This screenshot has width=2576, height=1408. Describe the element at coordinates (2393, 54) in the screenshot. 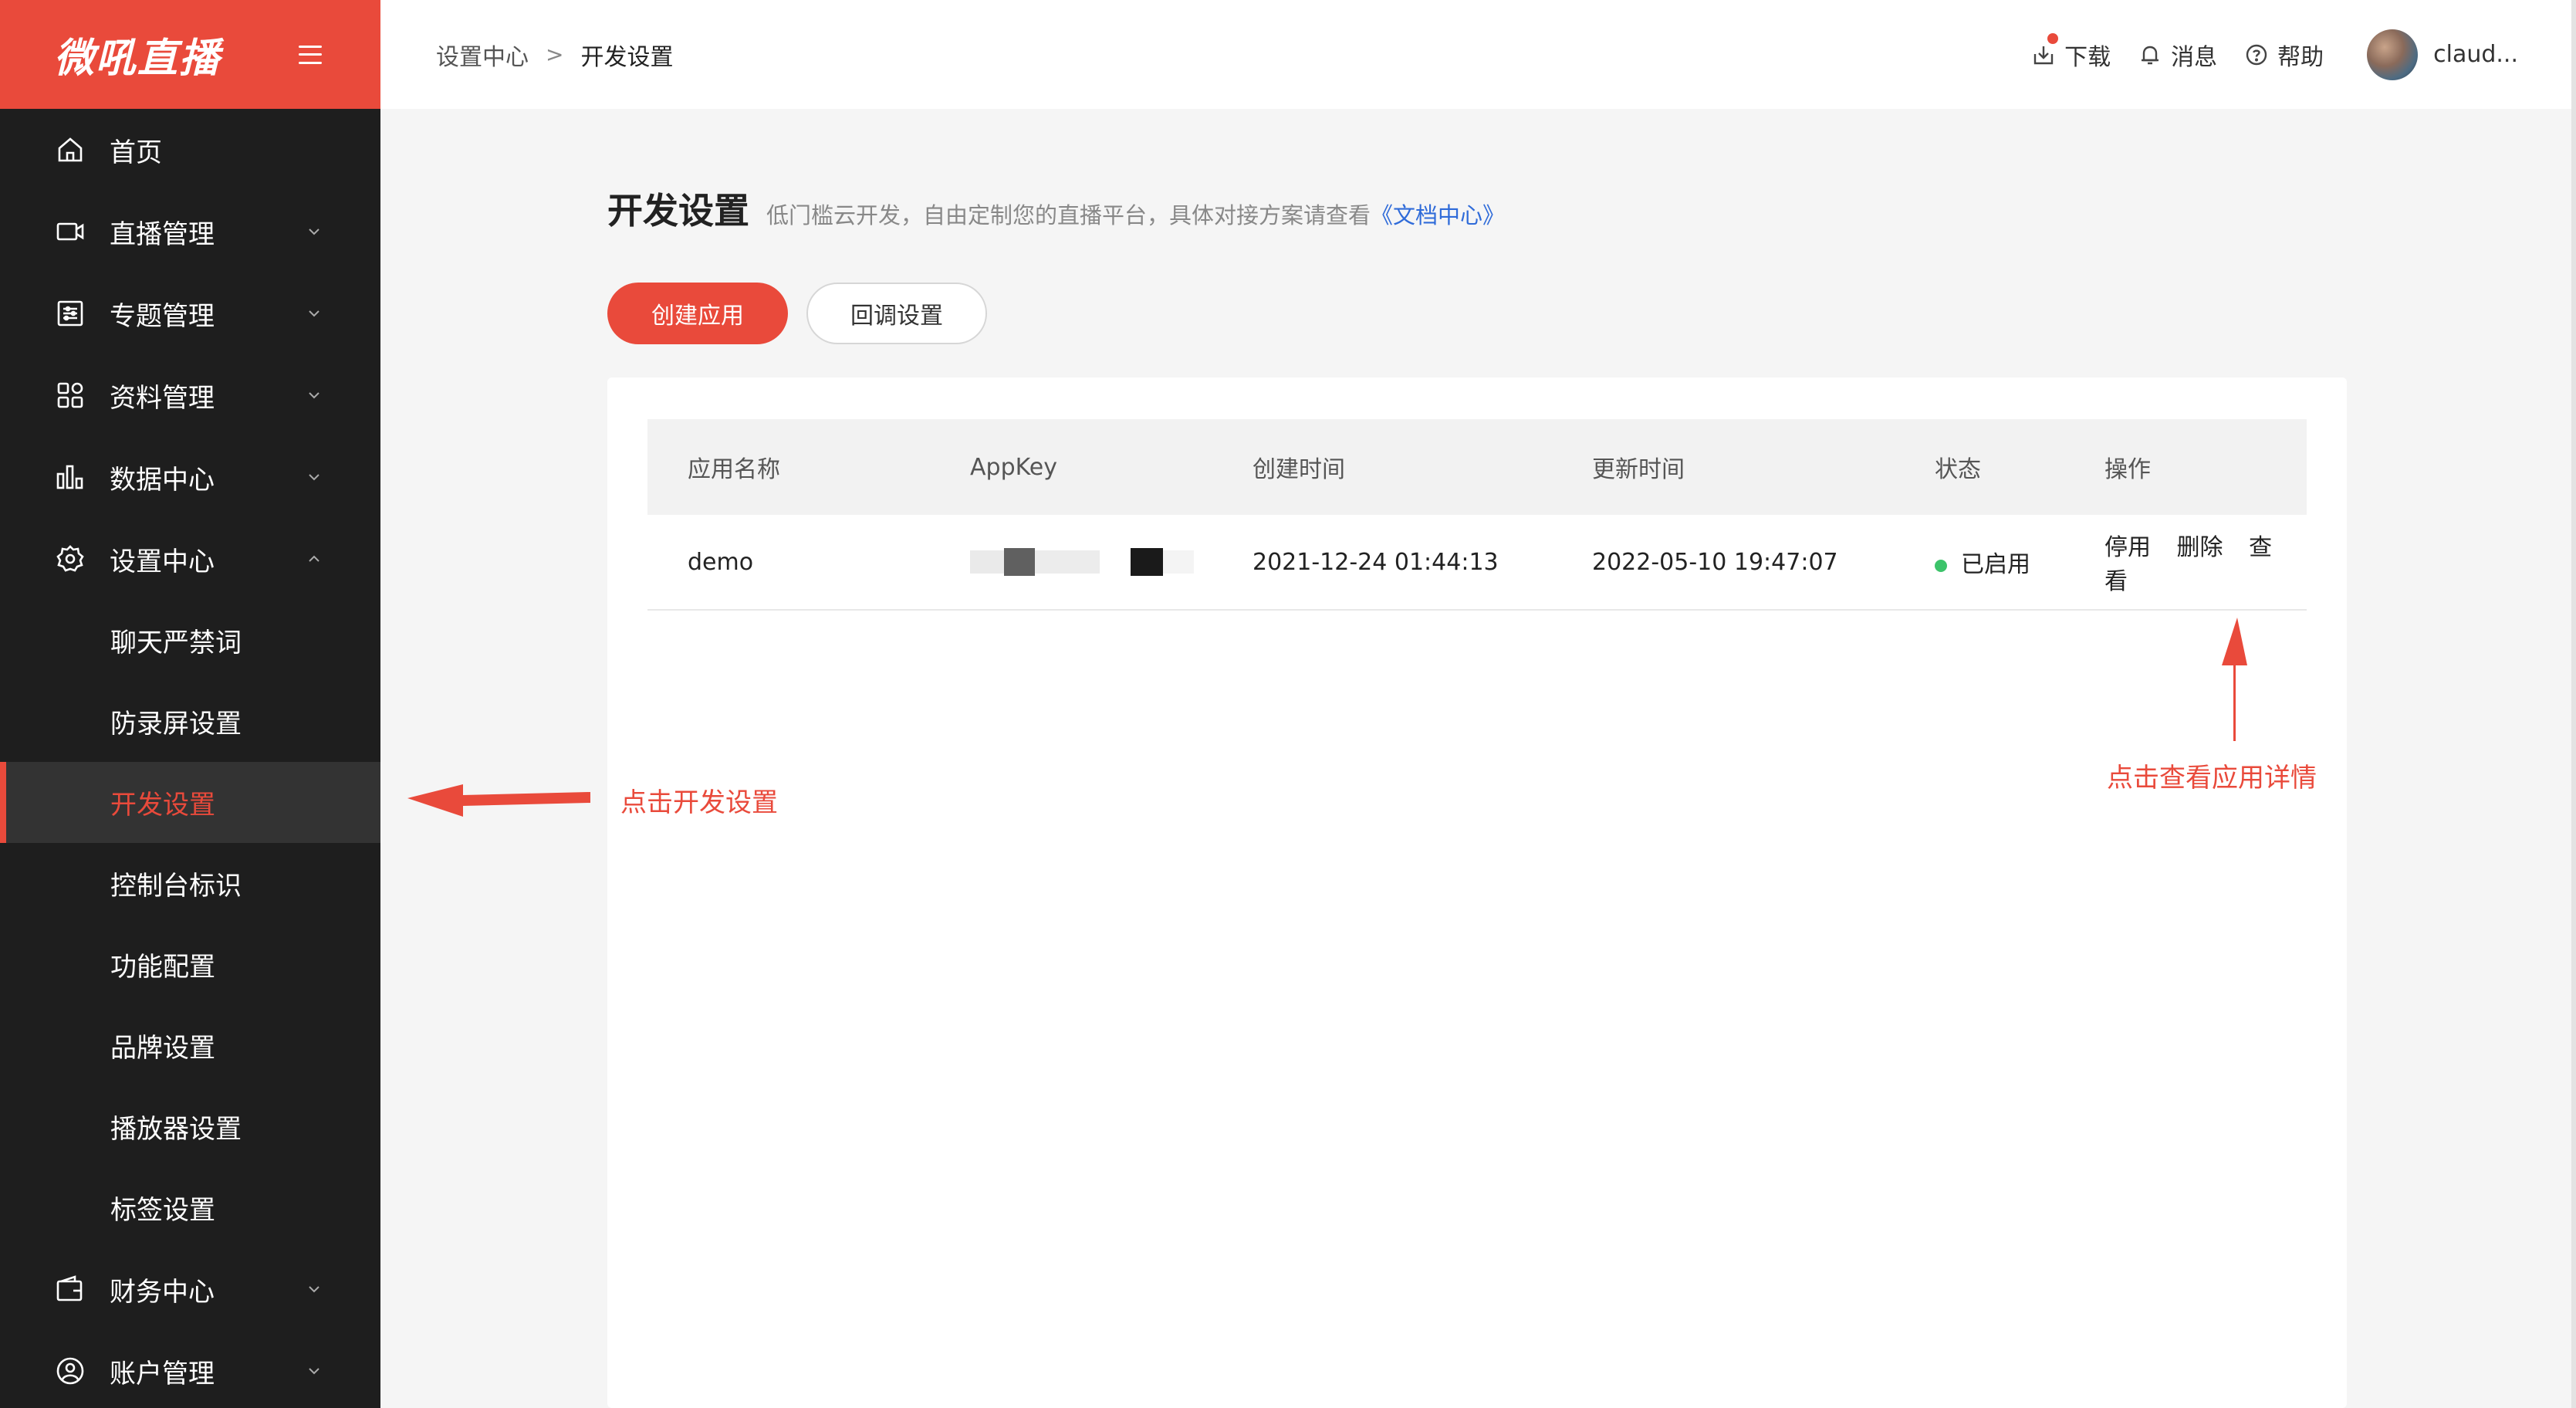

I see `avatar` at that location.